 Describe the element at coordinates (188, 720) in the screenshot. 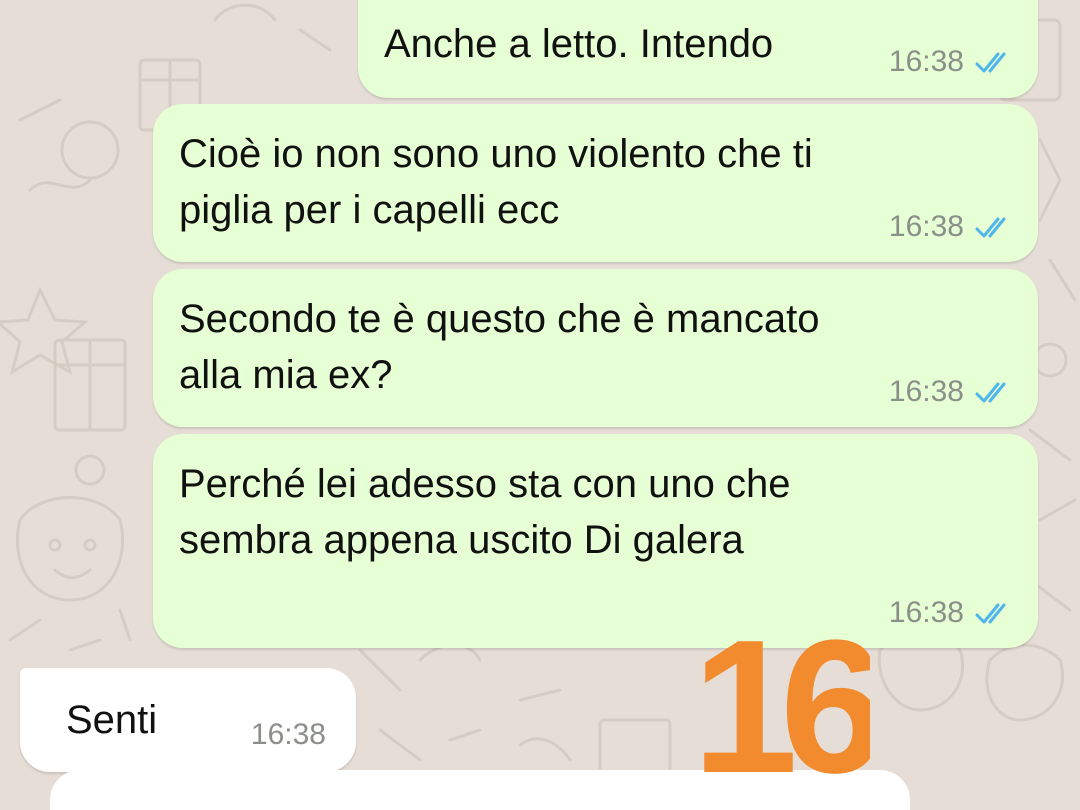

I see `incoming-message: Senti 16:38` at that location.